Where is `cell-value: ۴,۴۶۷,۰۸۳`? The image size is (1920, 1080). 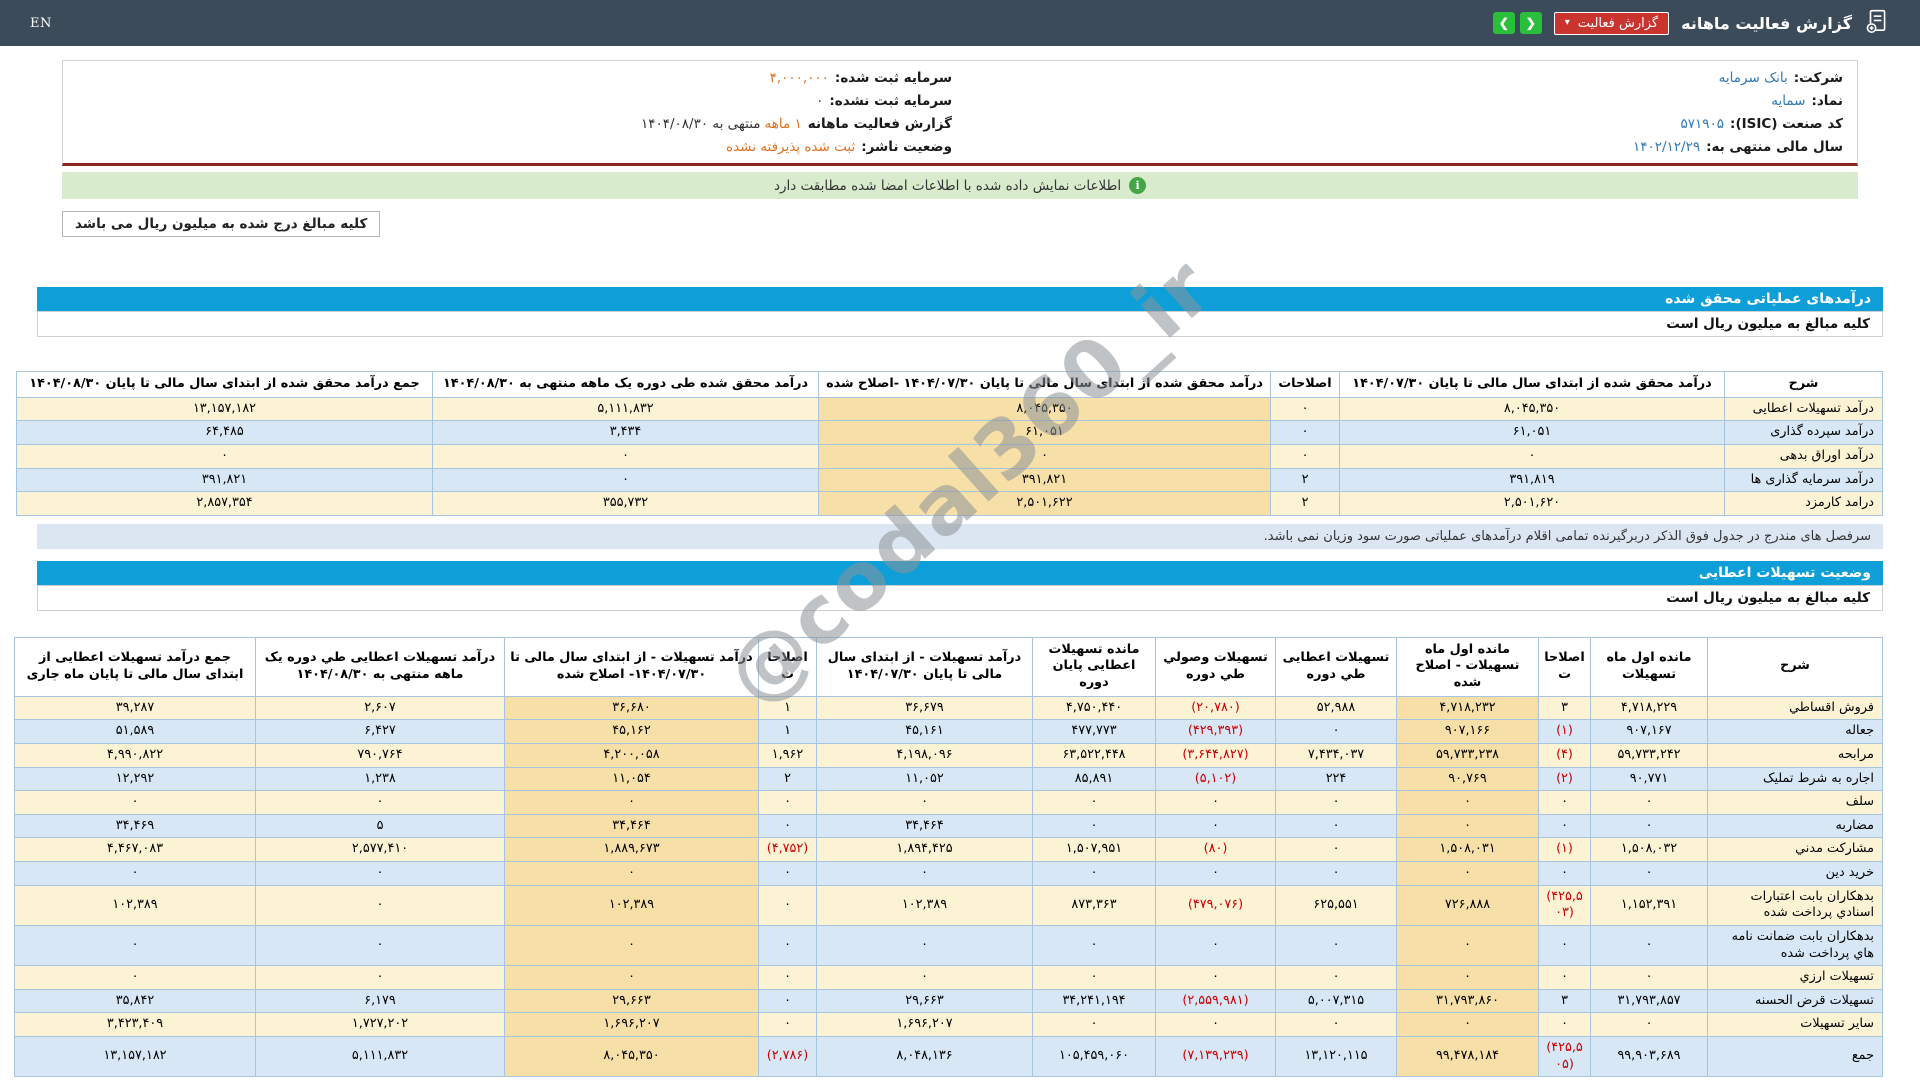 cell-value: ۴,۴۶۷,۰۸۳ is located at coordinates (135, 849).